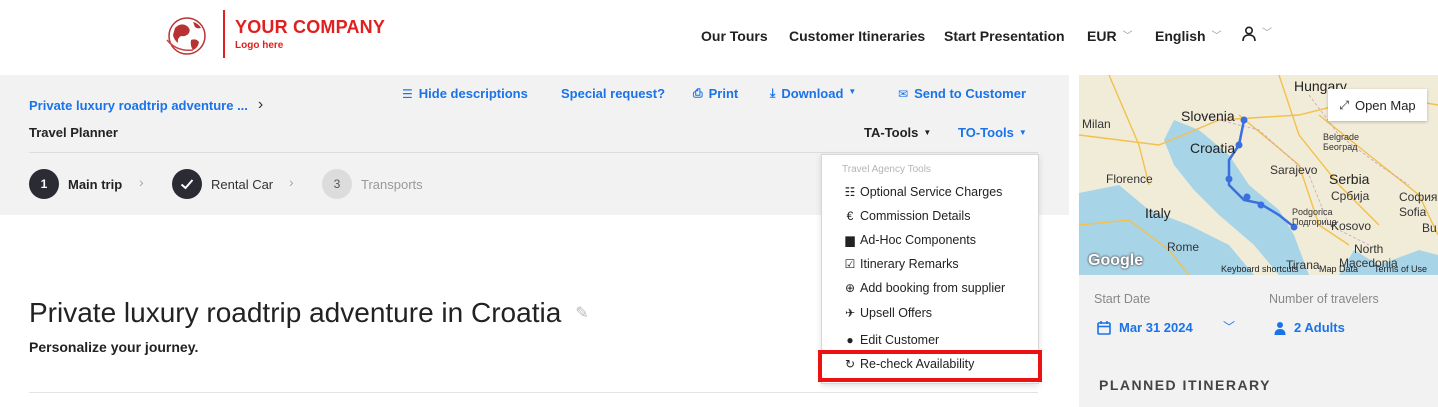  What do you see at coordinates (1350, 196) in the screenshot?
I see `map-label: Србија` at bounding box center [1350, 196].